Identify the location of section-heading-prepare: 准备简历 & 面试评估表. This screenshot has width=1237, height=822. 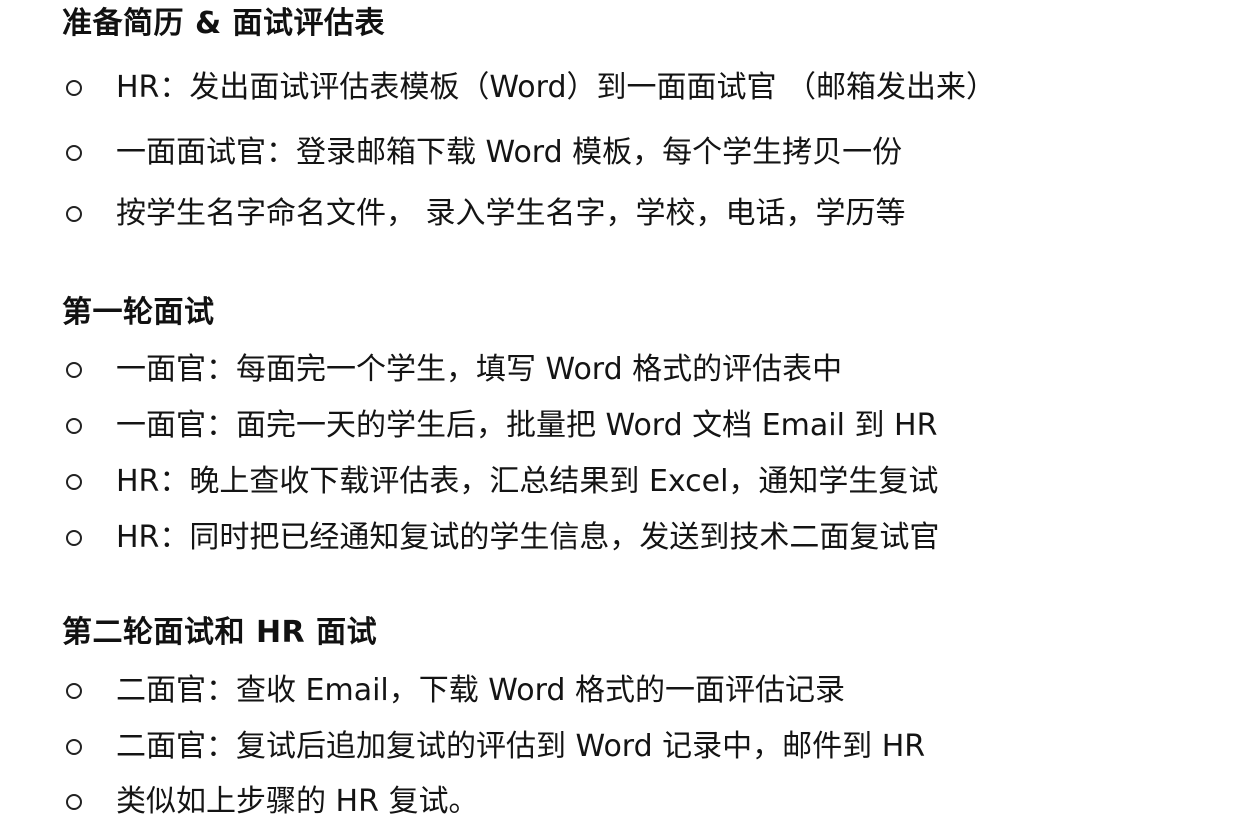
(224, 23).